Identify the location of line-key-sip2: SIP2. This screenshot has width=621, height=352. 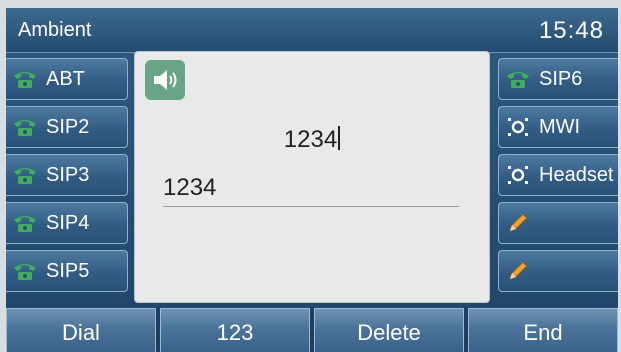
(67, 127).